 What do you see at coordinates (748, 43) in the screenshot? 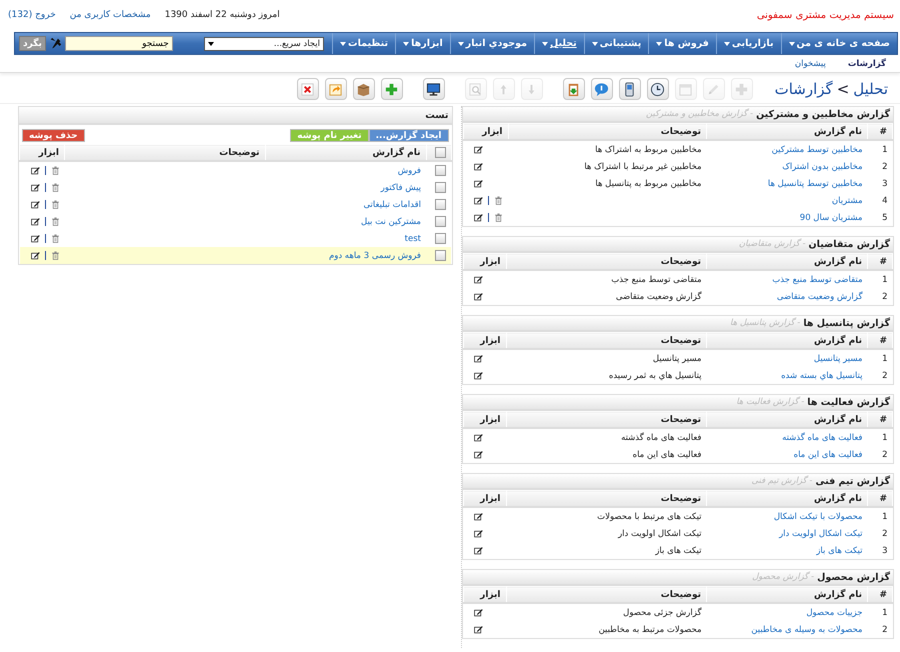
I see `nav-menu: بازاریابی` at bounding box center [748, 43].